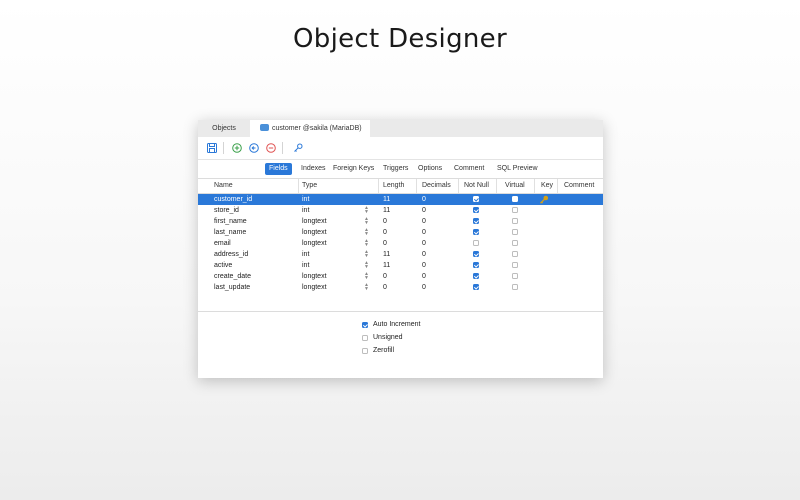 Image resolution: width=800 pixels, height=500 pixels. What do you see at coordinates (223, 186) in the screenshot?
I see `col-name: Name` at bounding box center [223, 186].